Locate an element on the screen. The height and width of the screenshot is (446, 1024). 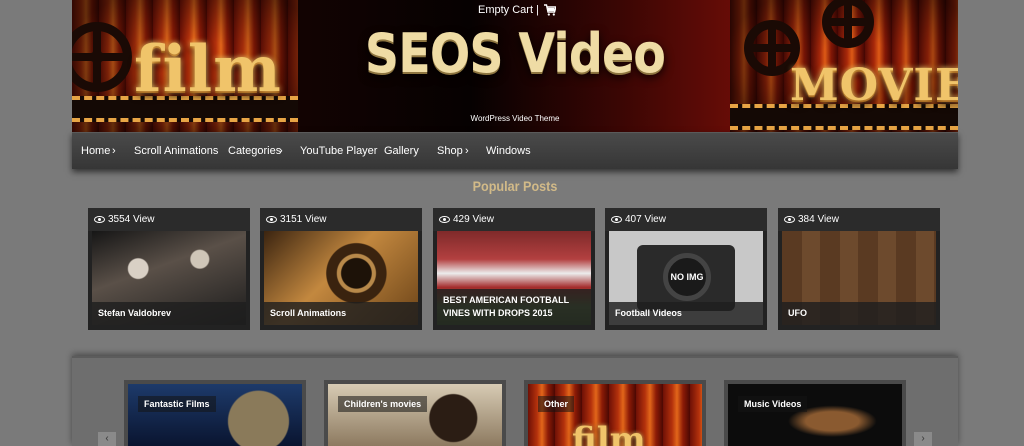
view-count-text: 407 View is located at coordinates (645, 219).